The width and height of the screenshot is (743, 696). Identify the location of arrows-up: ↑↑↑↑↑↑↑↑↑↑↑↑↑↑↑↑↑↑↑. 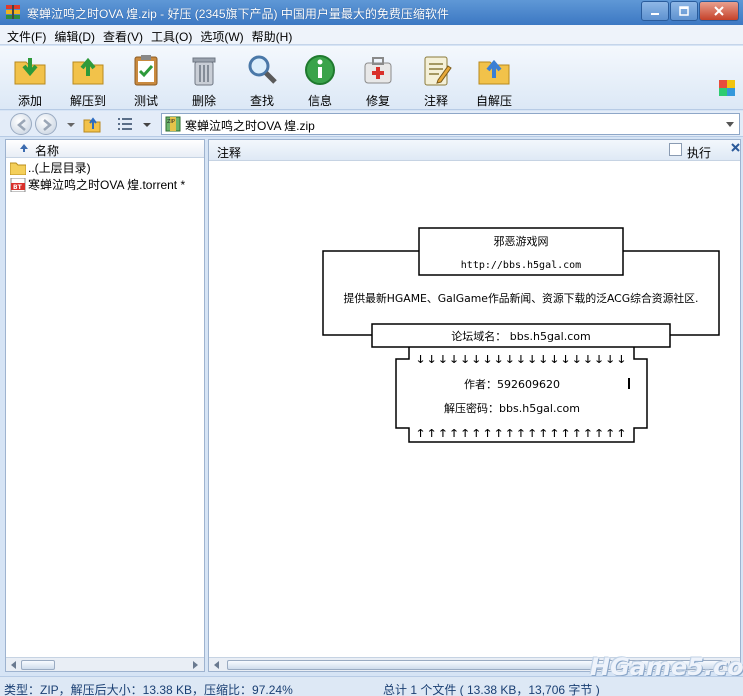
(521, 433).